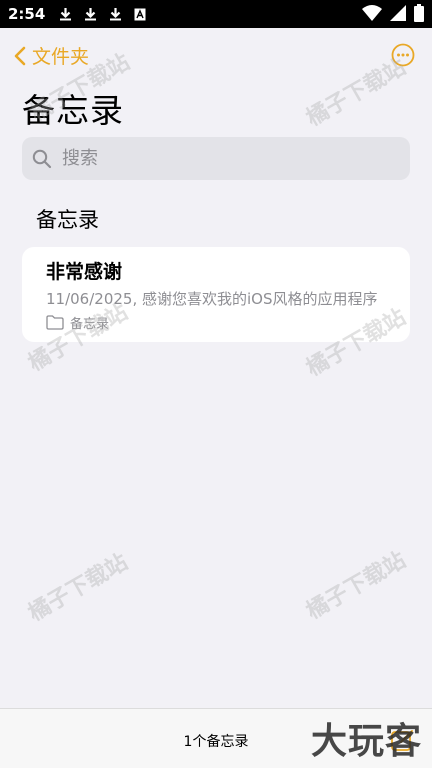 Image resolution: width=432 pixels, height=768 pixels. What do you see at coordinates (47, 159) in the screenshot?
I see `search-icon` at bounding box center [47, 159].